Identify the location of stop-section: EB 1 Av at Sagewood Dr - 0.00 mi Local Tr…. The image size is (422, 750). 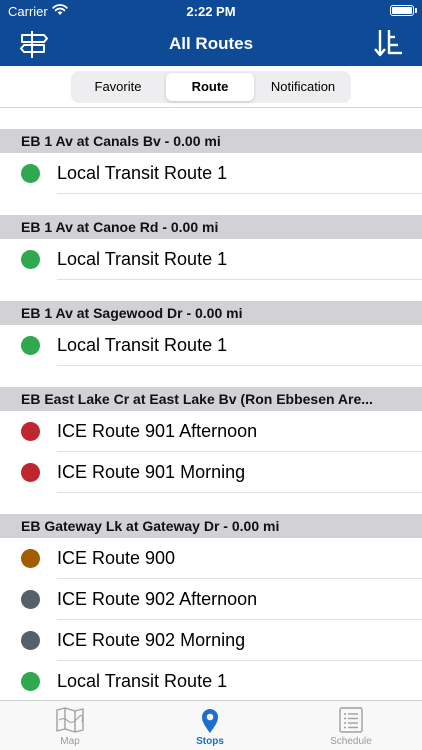
(211, 344).